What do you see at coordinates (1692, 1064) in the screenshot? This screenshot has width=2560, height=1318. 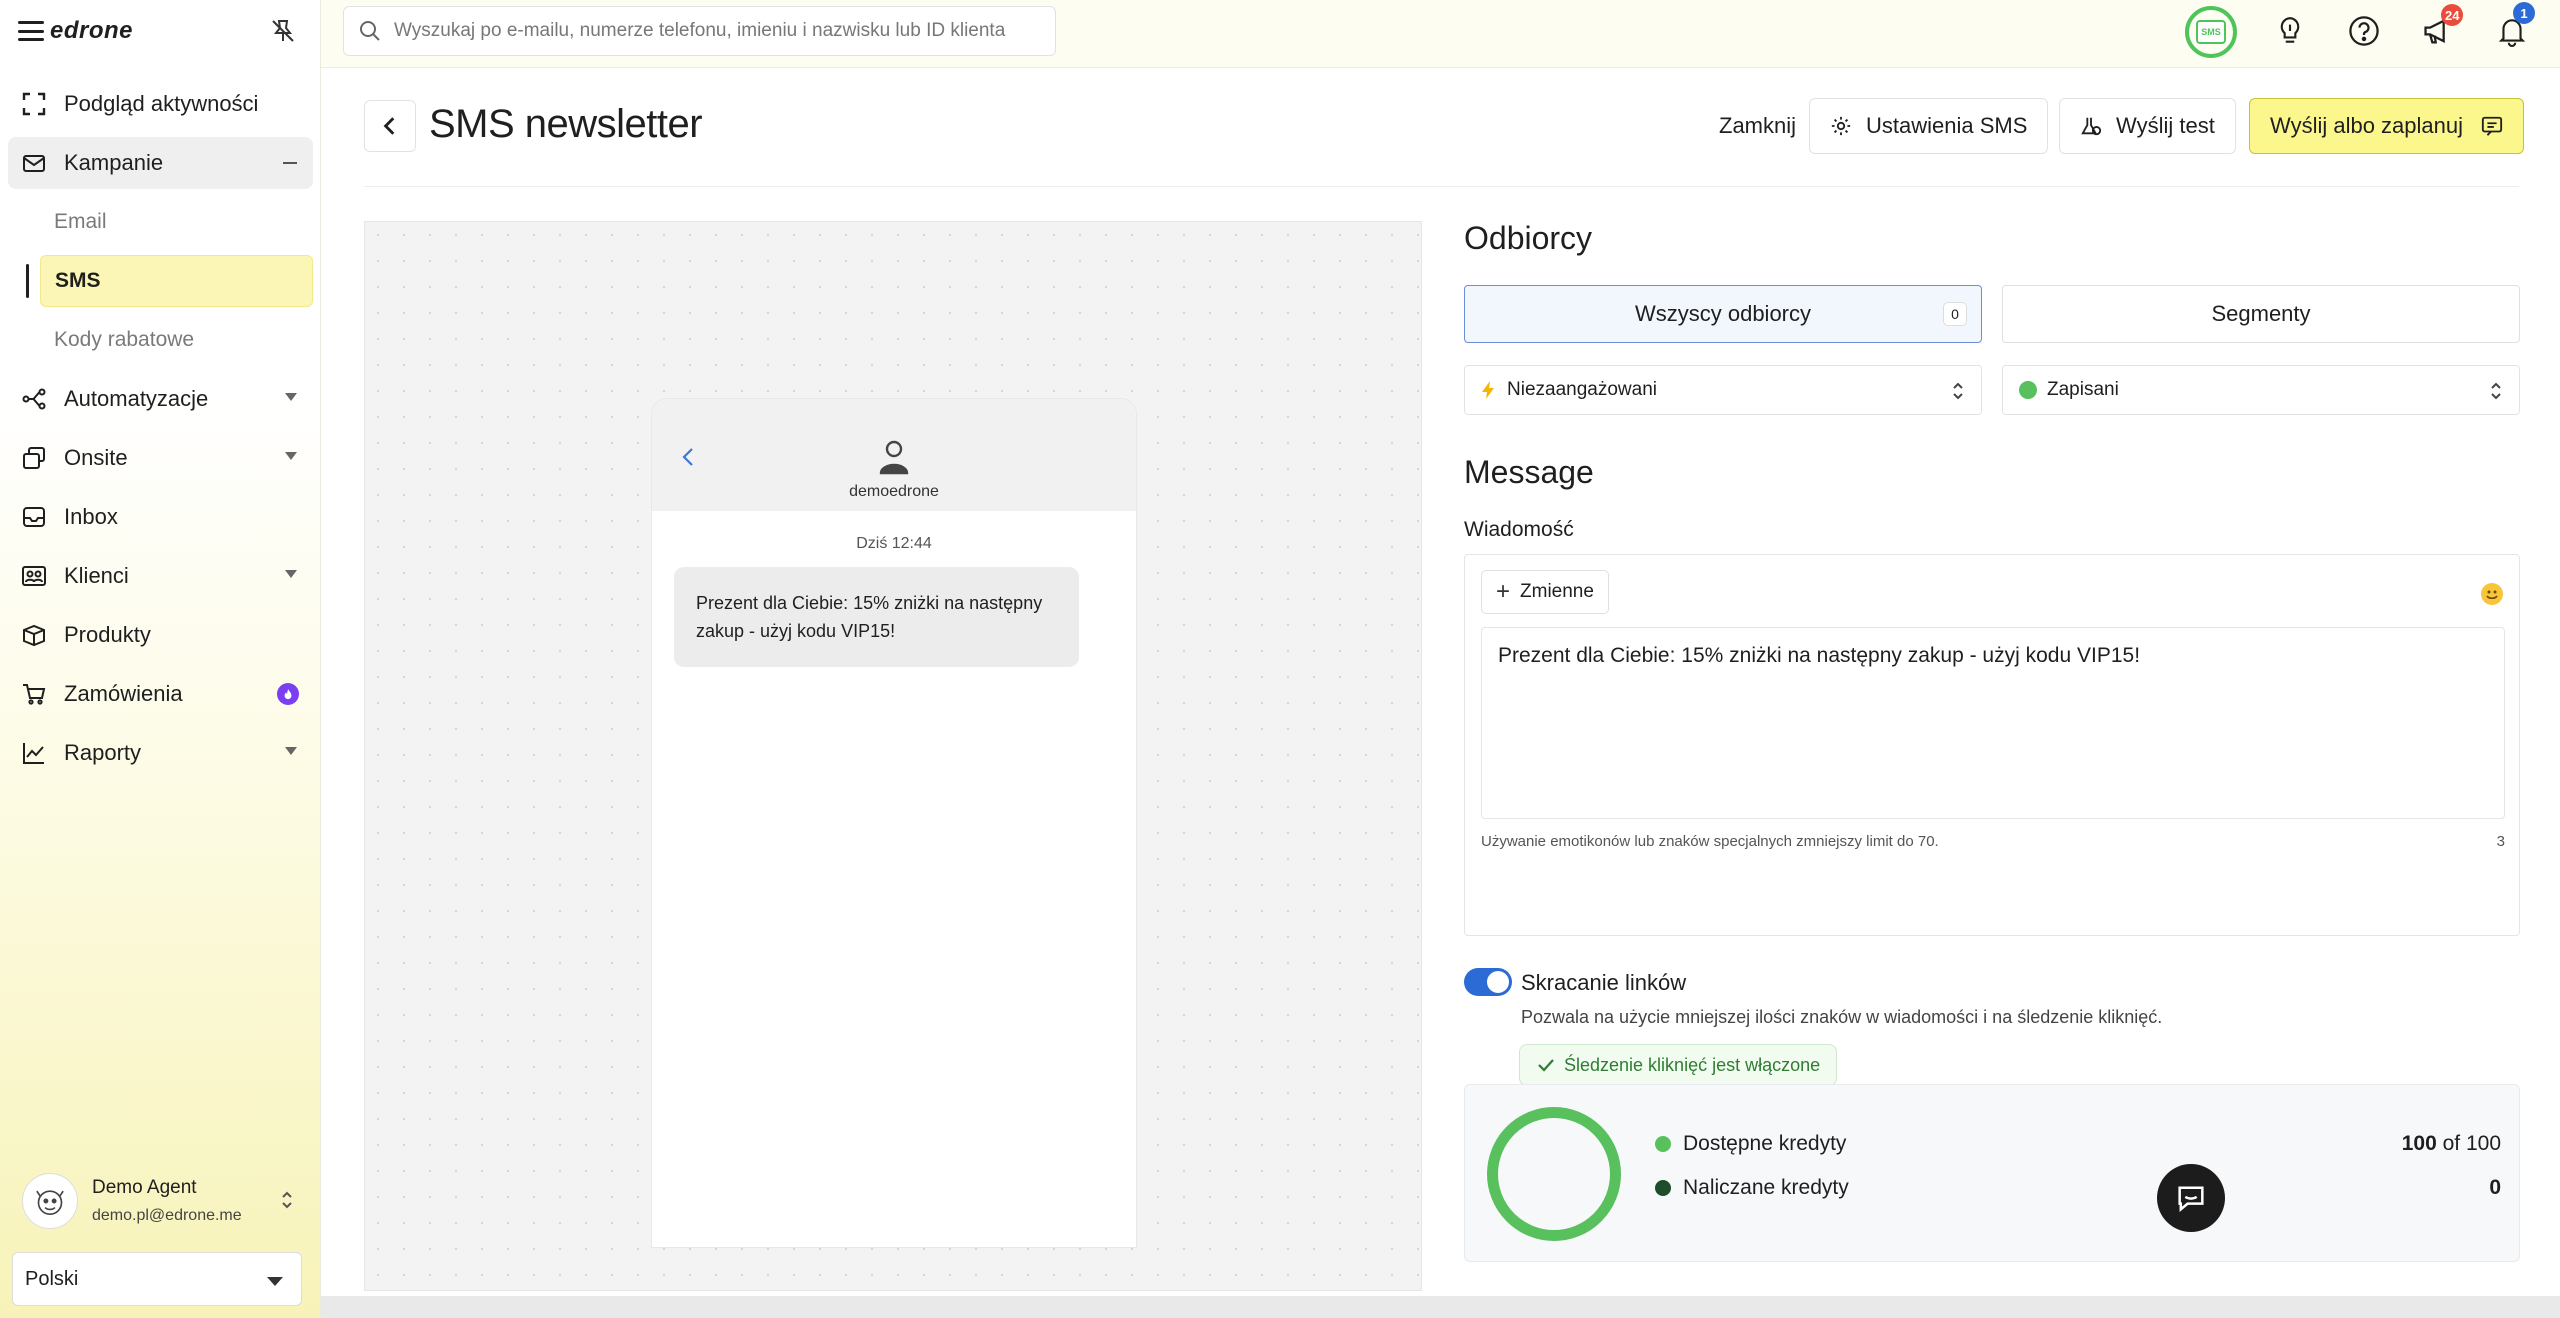 I see `tracking-status-label: Śledzenie kliknięć jest włączone` at bounding box center [1692, 1064].